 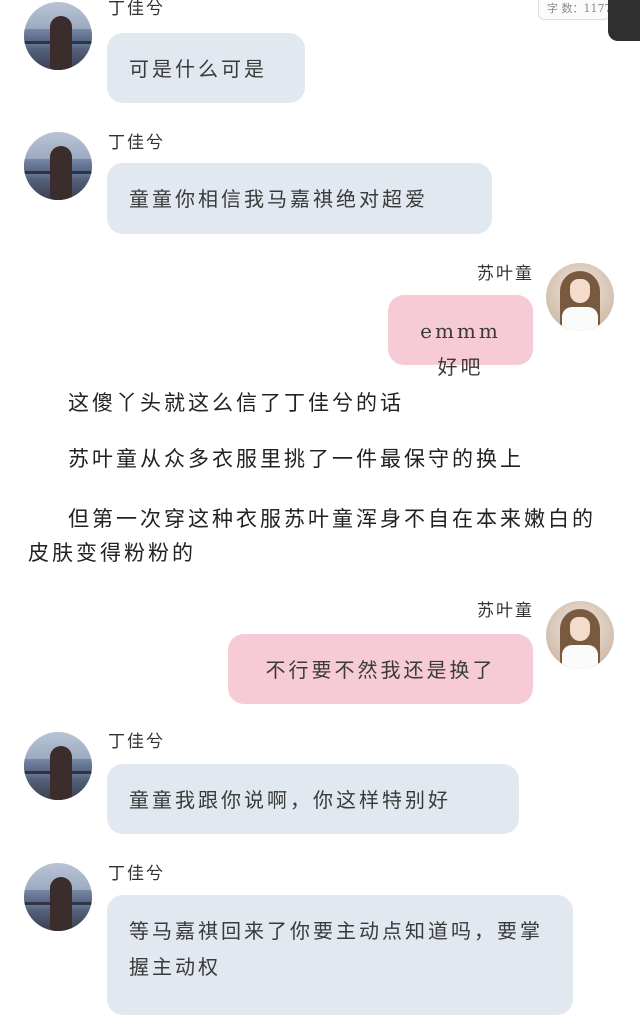 What do you see at coordinates (296, 459) in the screenshot?
I see `narration-paragraph: 苏叶童从众多衣服里挑了一件最保守的换上` at bounding box center [296, 459].